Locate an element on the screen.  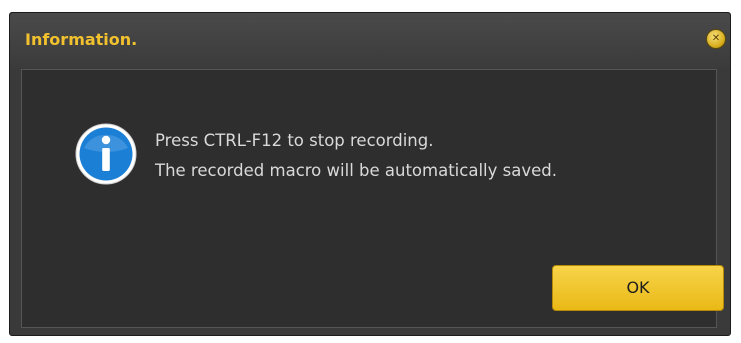
close-icon: ✕ is located at coordinates (716, 39).